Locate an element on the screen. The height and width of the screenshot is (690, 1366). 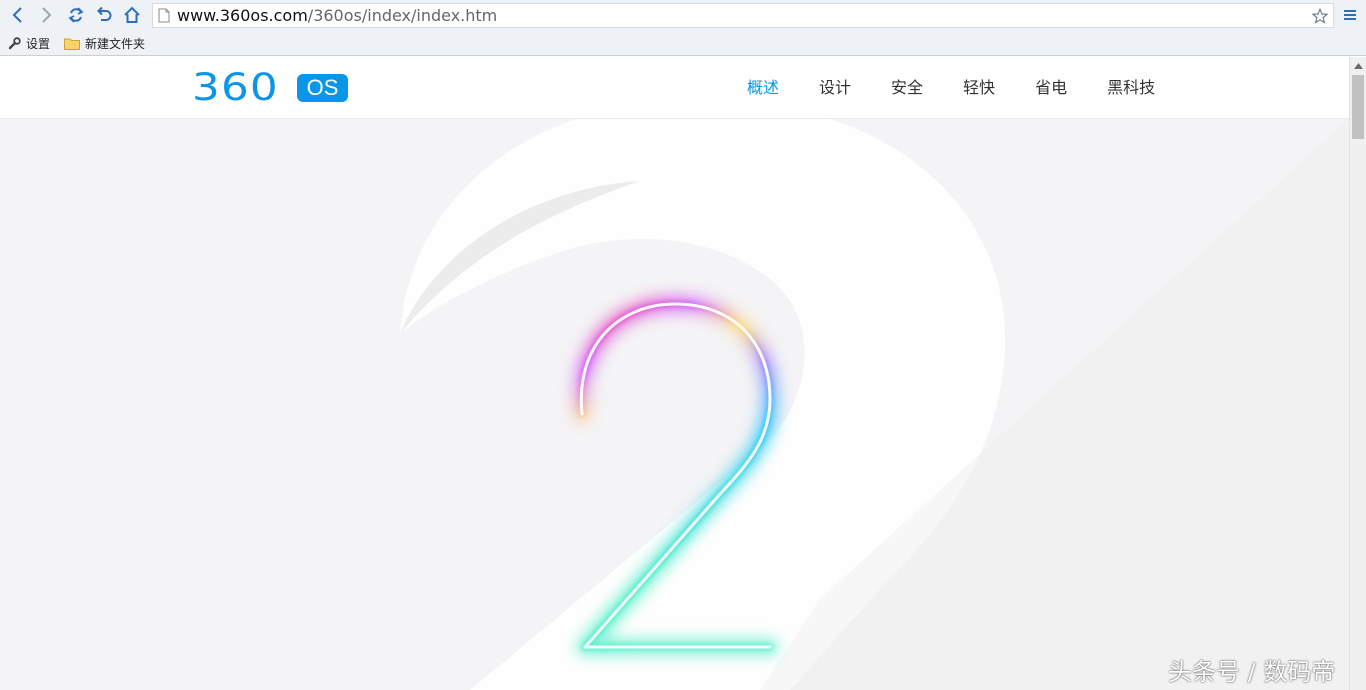
forward-button is located at coordinates (46, 15).